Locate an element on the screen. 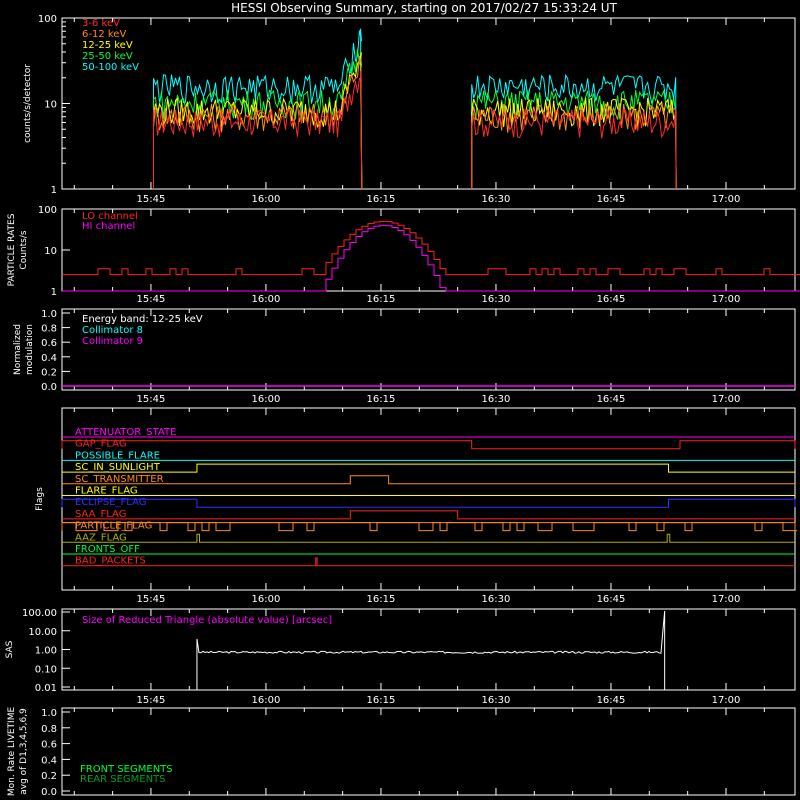 This screenshot has height=800, width=800. modulation-ylabel-2: modulation is located at coordinates (30, 349).